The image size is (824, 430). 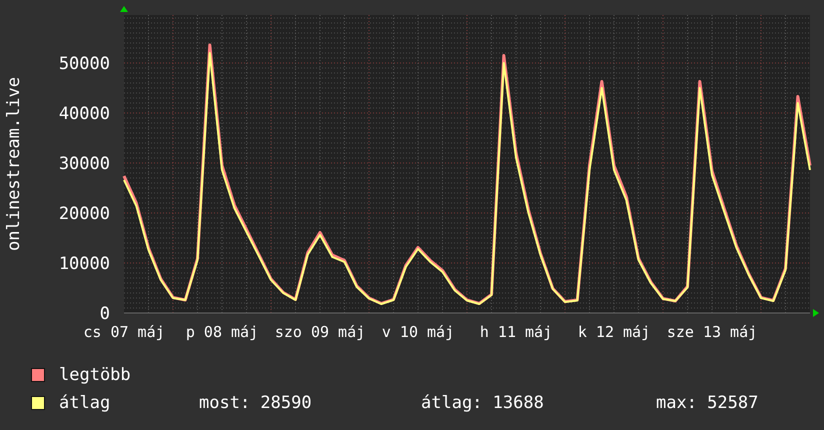 What do you see at coordinates (84, 264) in the screenshot?
I see `y-tick-label: 10000` at bounding box center [84, 264].